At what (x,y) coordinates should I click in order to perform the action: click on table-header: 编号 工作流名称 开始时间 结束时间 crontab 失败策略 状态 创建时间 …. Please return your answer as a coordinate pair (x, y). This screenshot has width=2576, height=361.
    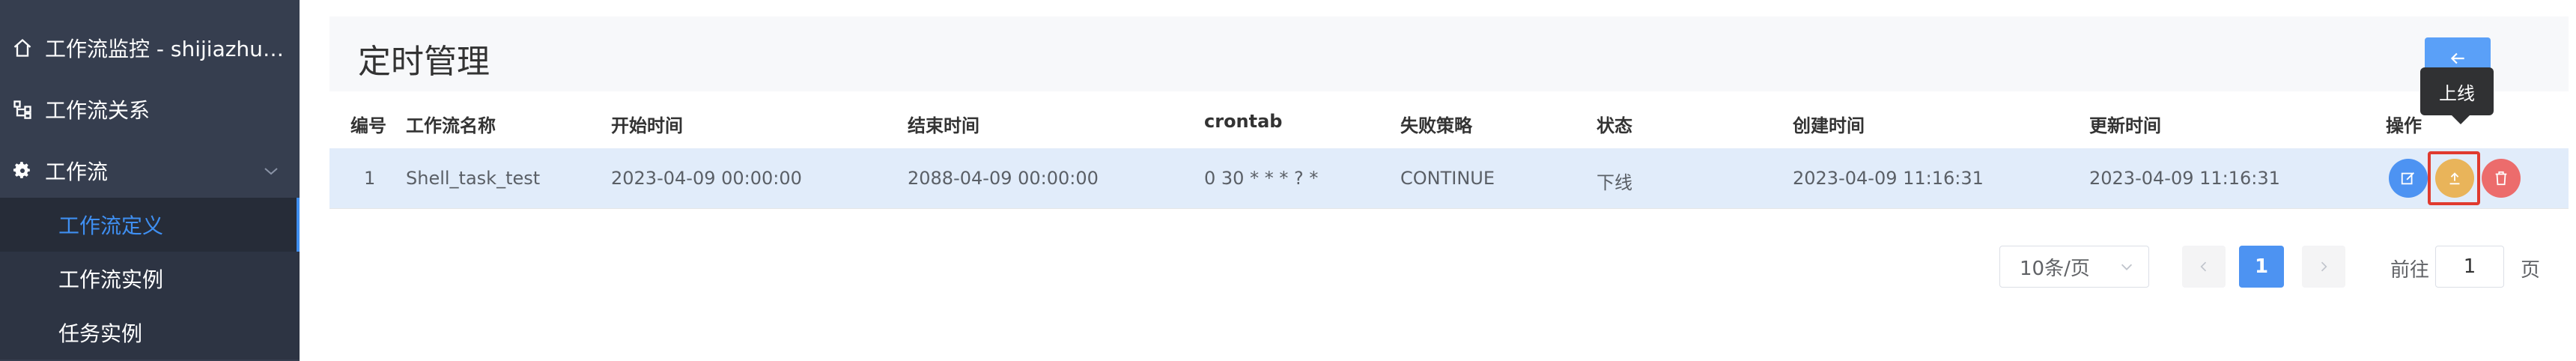
    Looking at the image, I should click on (1449, 119).